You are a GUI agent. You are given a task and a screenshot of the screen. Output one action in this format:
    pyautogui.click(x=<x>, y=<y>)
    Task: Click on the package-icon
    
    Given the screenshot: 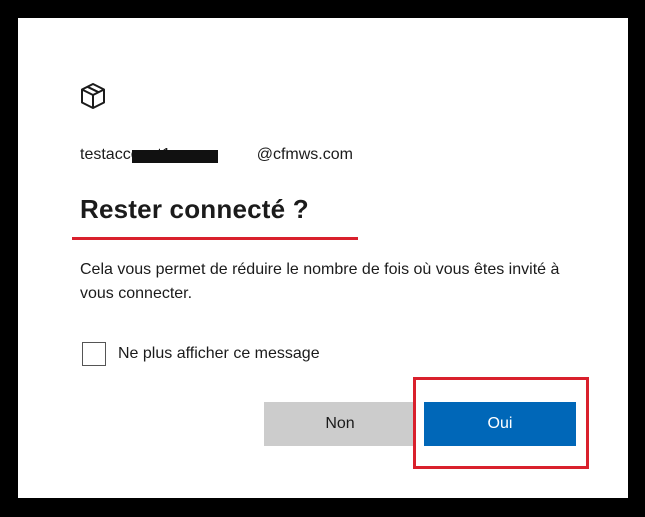 What is the action you would take?
    pyautogui.click(x=93, y=96)
    